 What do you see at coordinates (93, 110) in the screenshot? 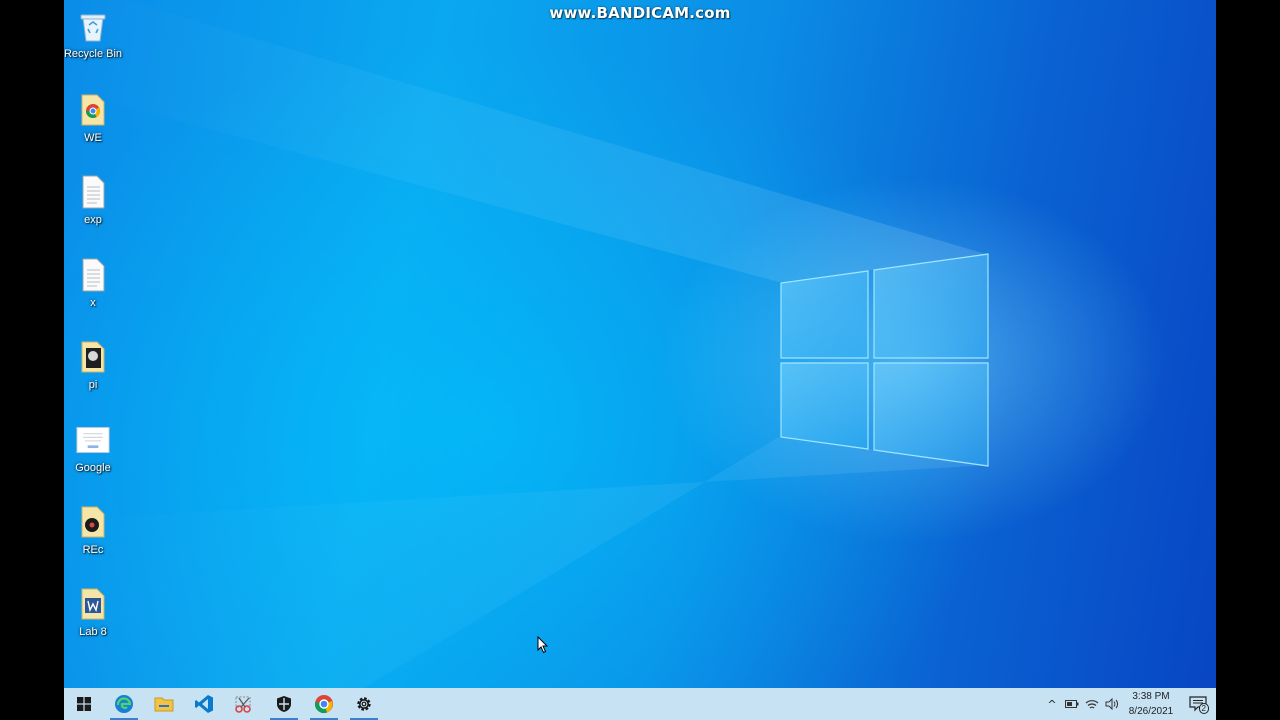
I see `chrome-shortcut-file-icon` at bounding box center [93, 110].